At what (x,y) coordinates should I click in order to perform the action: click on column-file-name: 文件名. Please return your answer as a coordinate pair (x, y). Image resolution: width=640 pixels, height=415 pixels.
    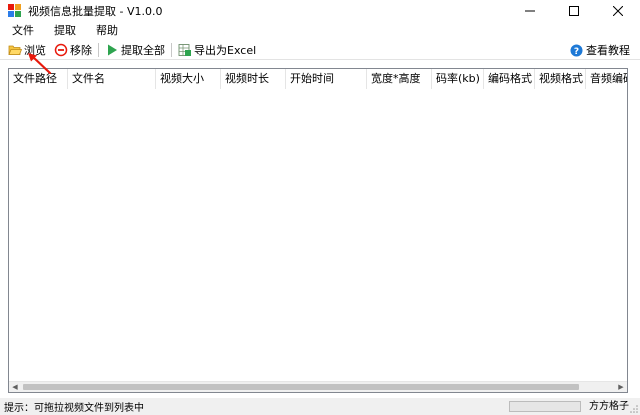
    Looking at the image, I should click on (112, 79).